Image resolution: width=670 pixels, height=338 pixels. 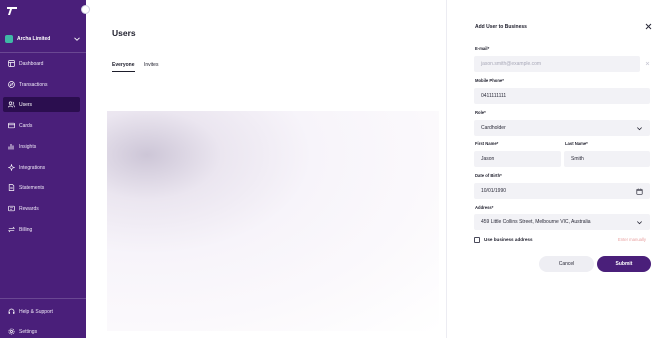 What do you see at coordinates (632, 239) in the screenshot?
I see `enter-manually-link: Enter manually` at bounding box center [632, 239].